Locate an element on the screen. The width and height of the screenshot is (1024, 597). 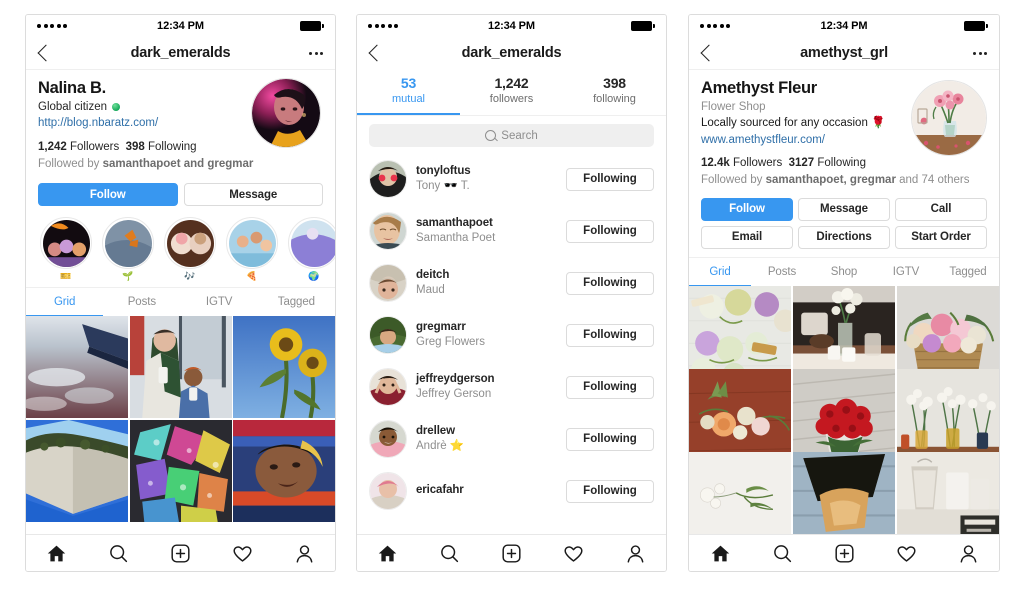
segment-following: 398 following is located at coordinates (614, 92).